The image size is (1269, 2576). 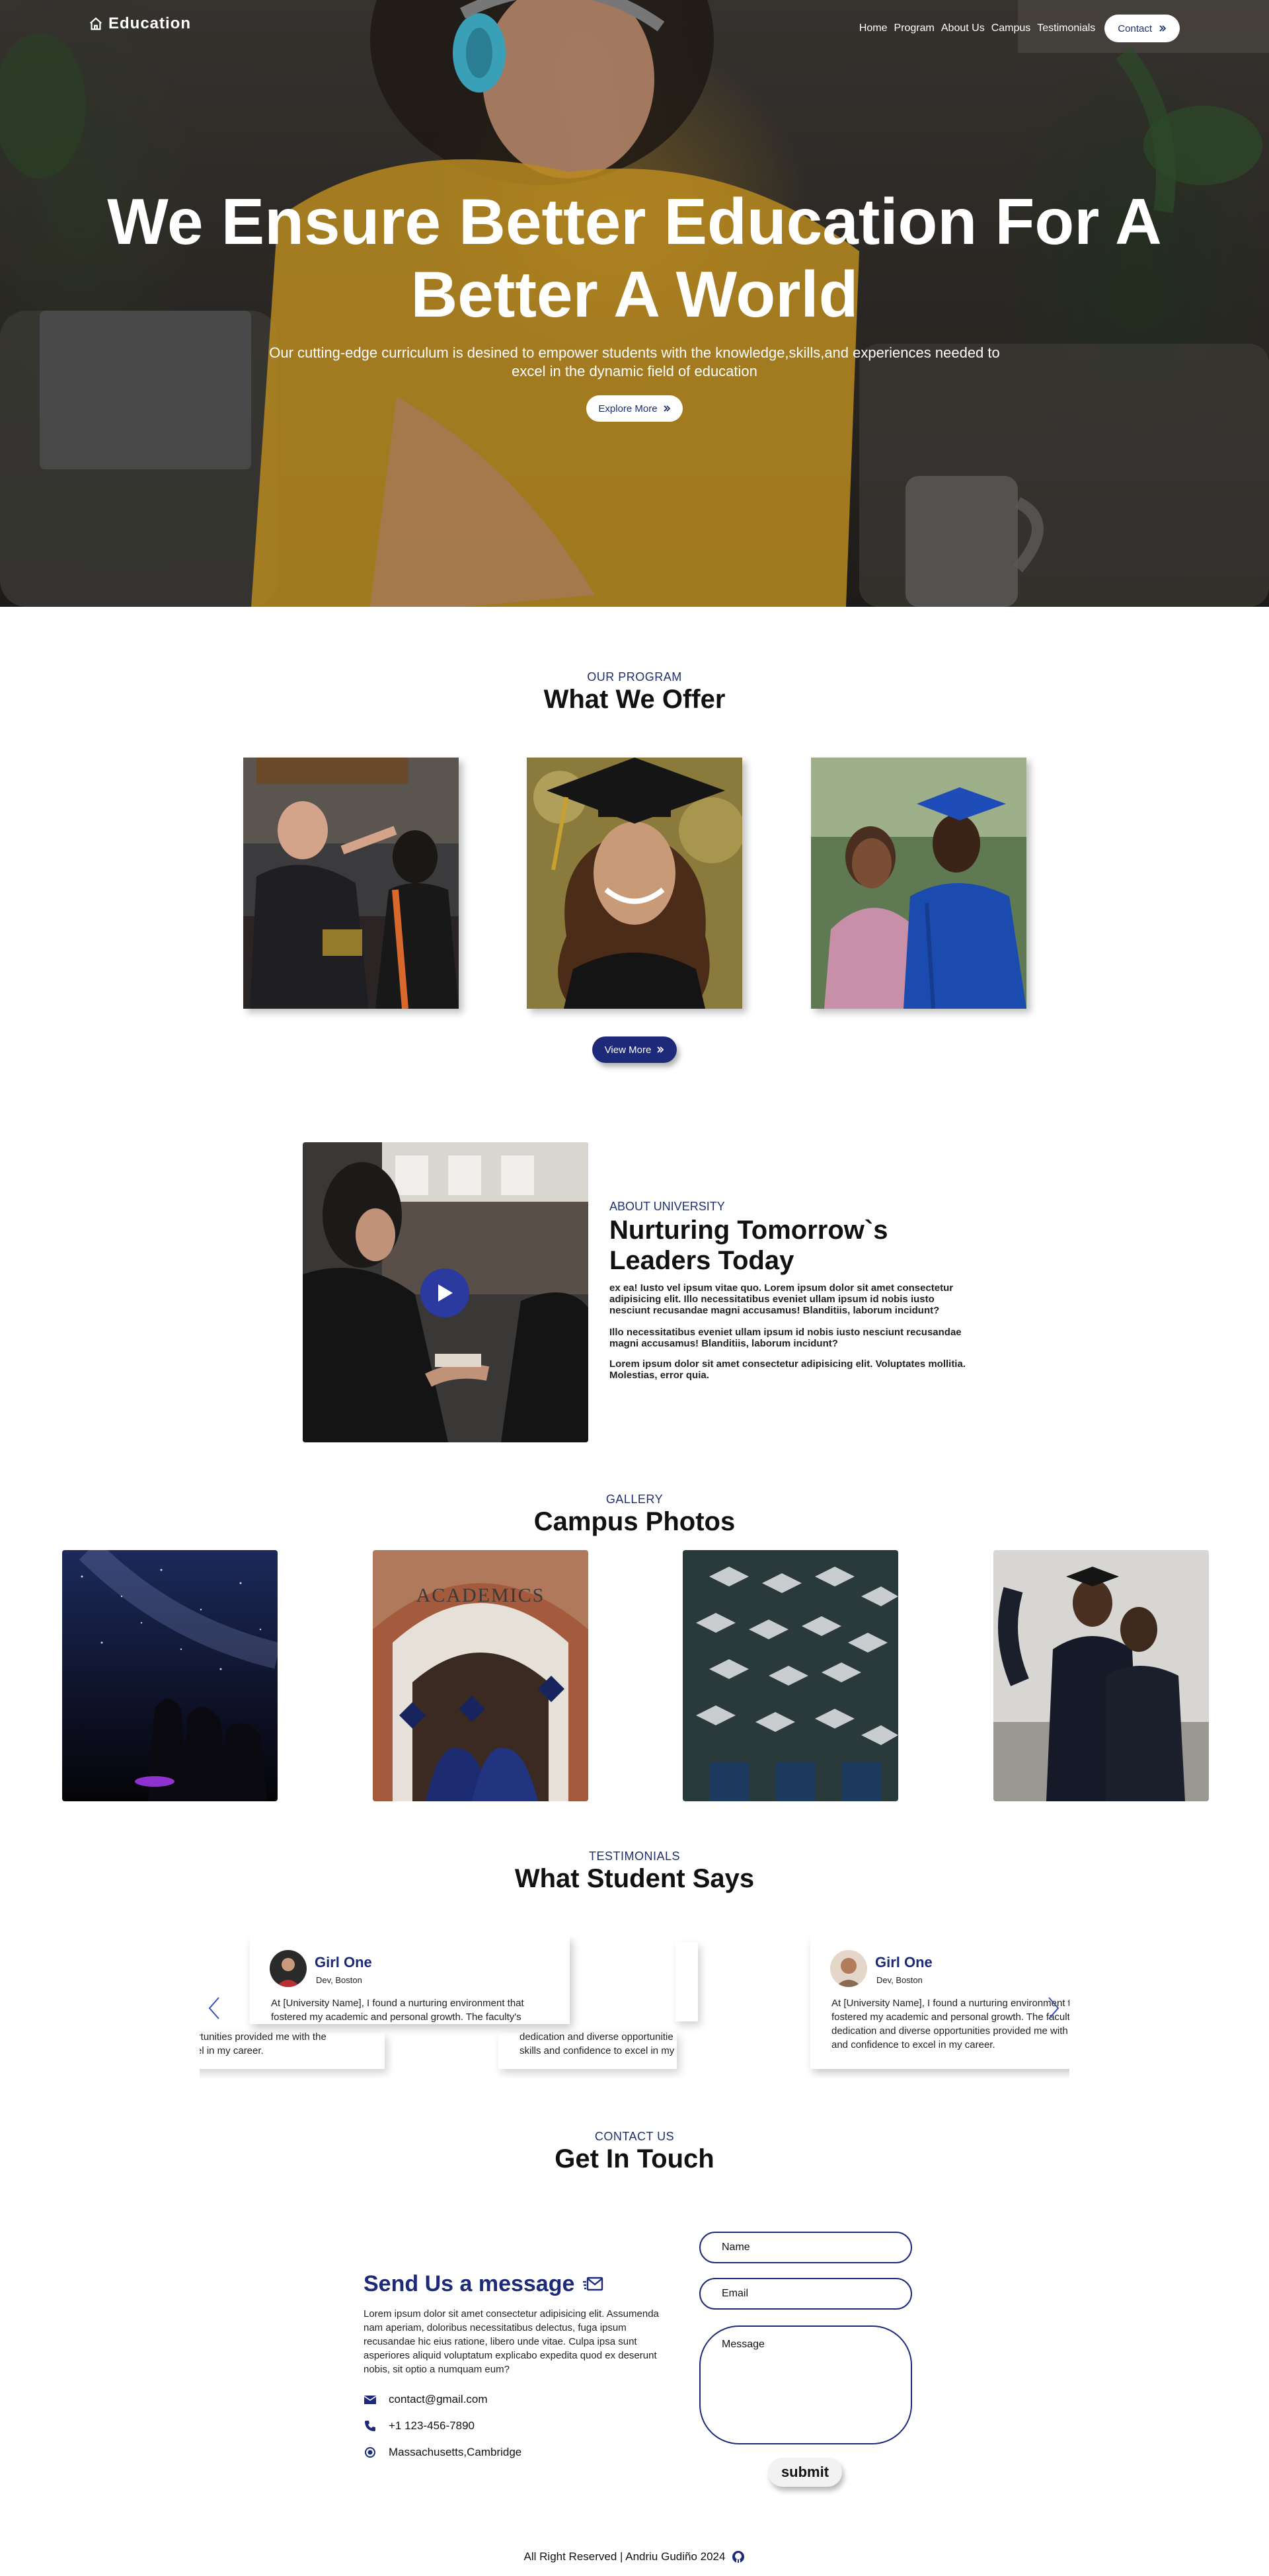 I want to click on testimonials-eyebrow: TESTIMONIALS, so click(x=634, y=1856).